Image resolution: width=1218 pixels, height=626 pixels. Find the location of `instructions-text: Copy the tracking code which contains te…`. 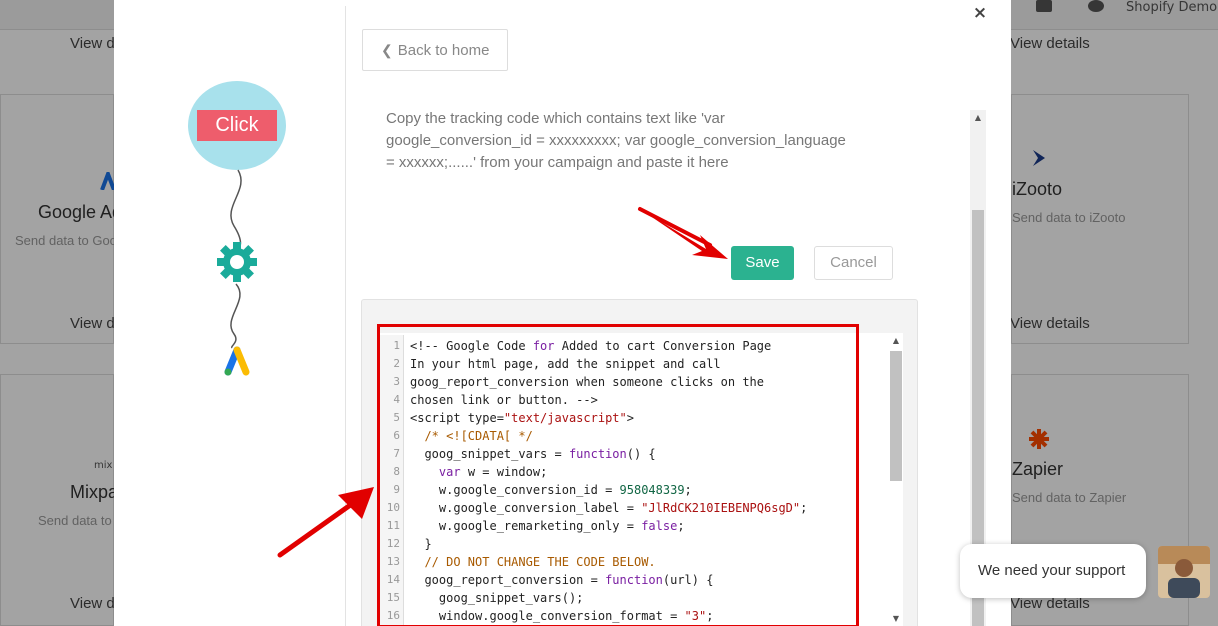

instructions-text: Copy the tracking code which contains te… is located at coordinates (616, 140).